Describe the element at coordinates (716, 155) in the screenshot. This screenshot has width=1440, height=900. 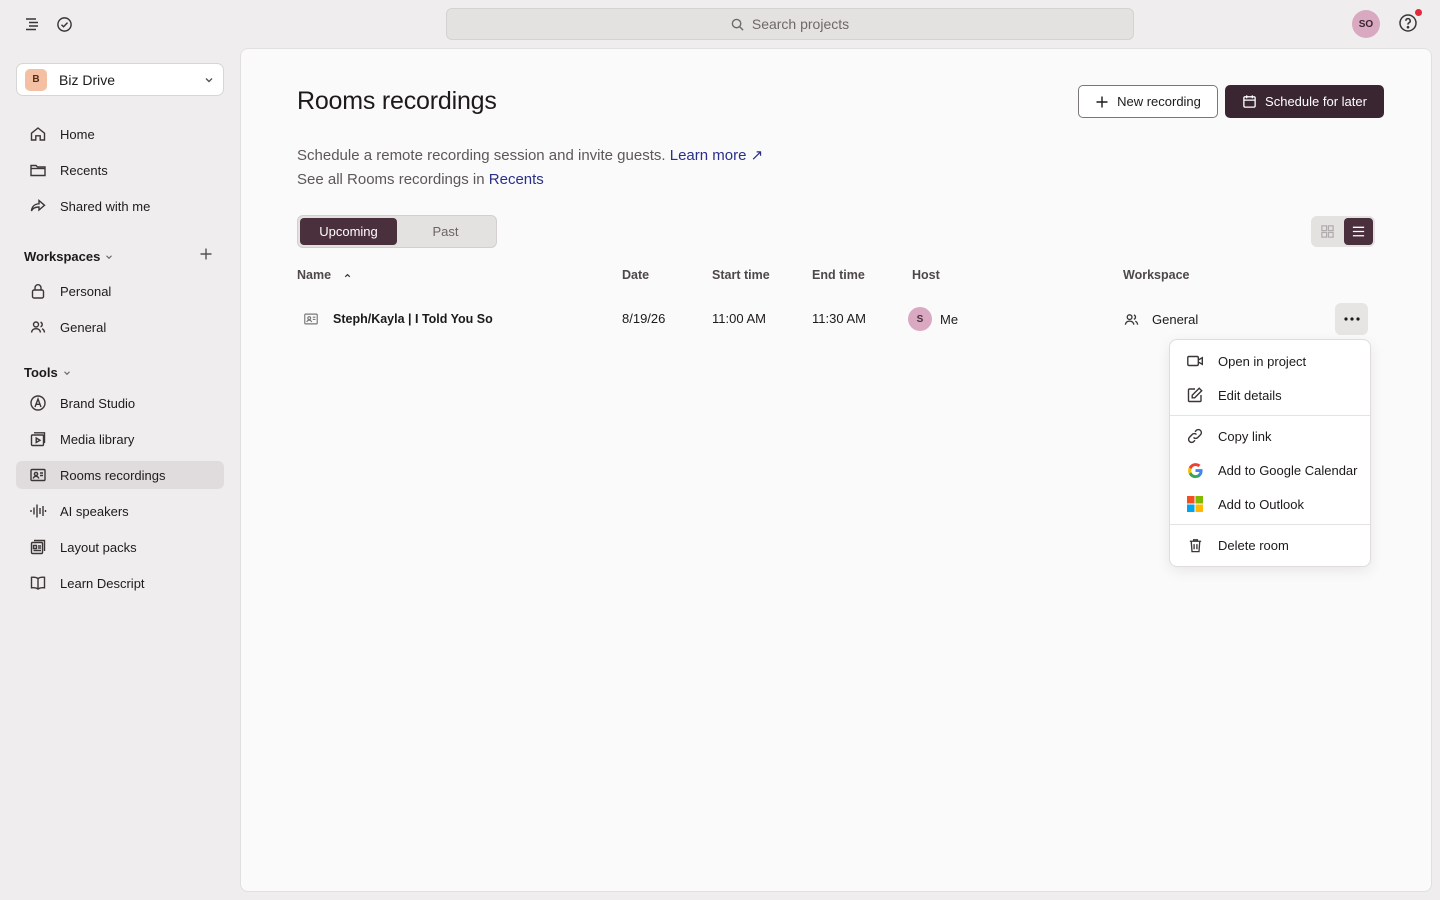
I see `learn-more-link: Learn more ↗` at that location.